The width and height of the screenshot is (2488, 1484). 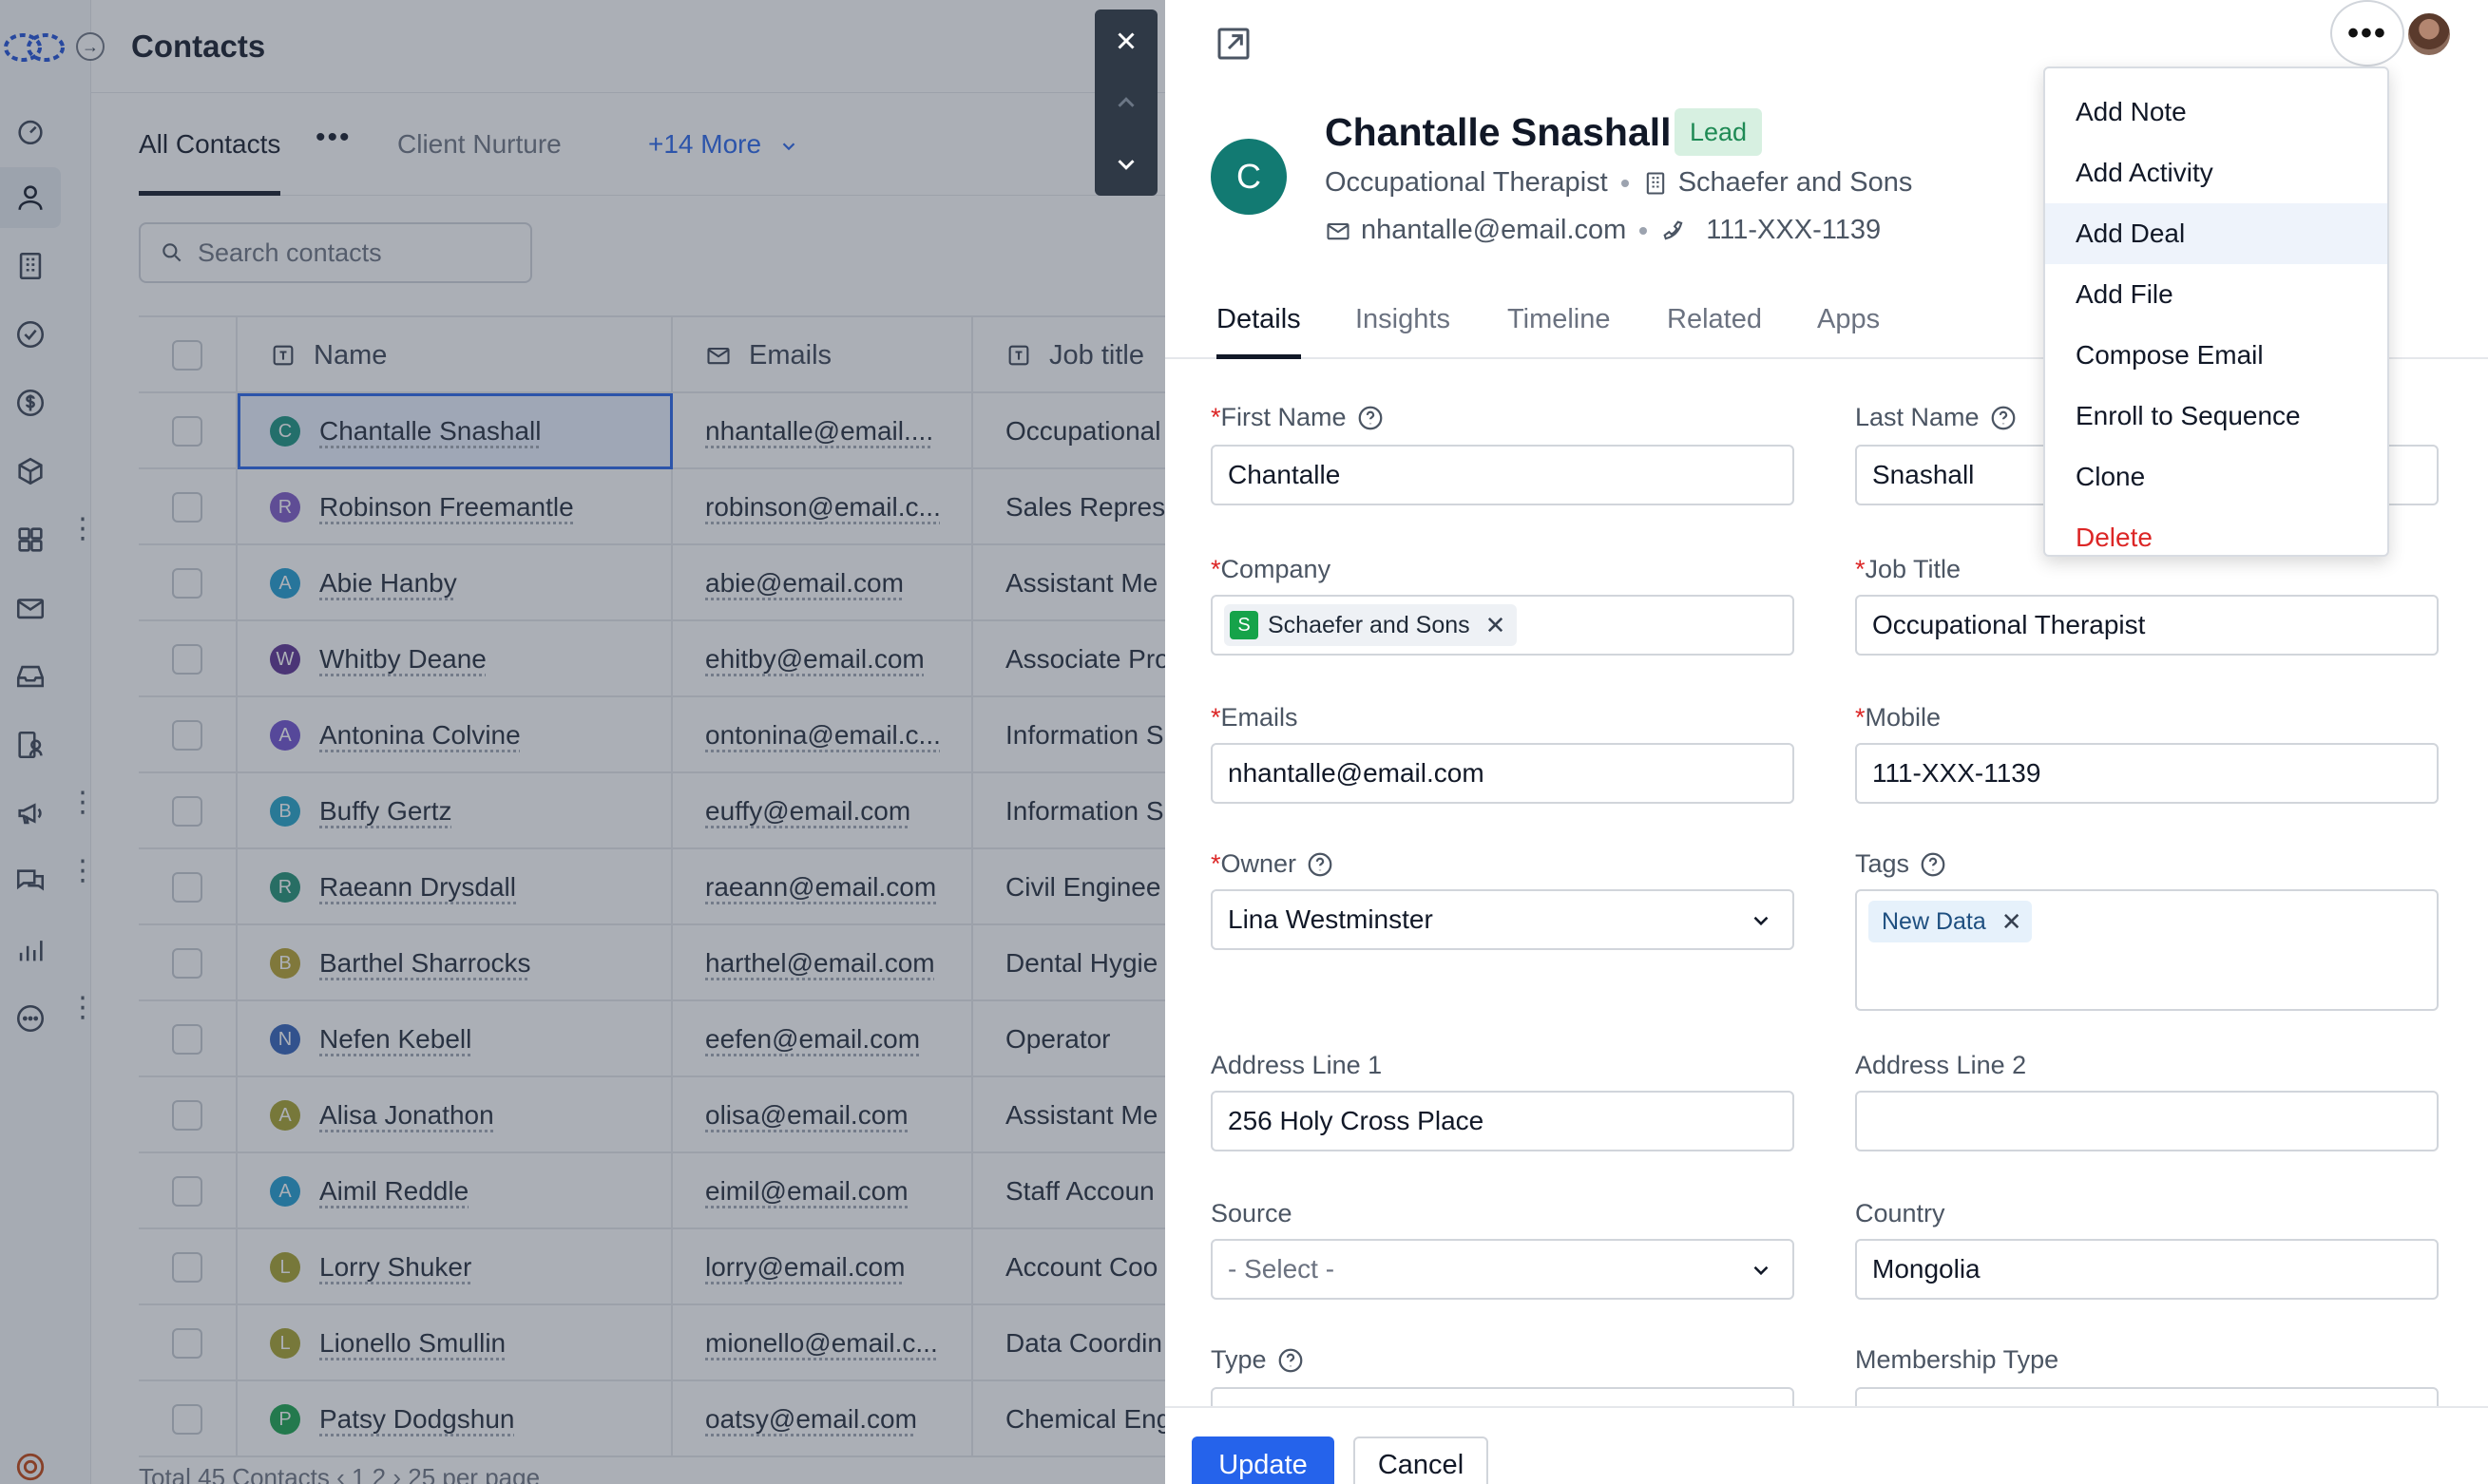 What do you see at coordinates (1715, 331) in the screenshot?
I see `tab-related: Related` at bounding box center [1715, 331].